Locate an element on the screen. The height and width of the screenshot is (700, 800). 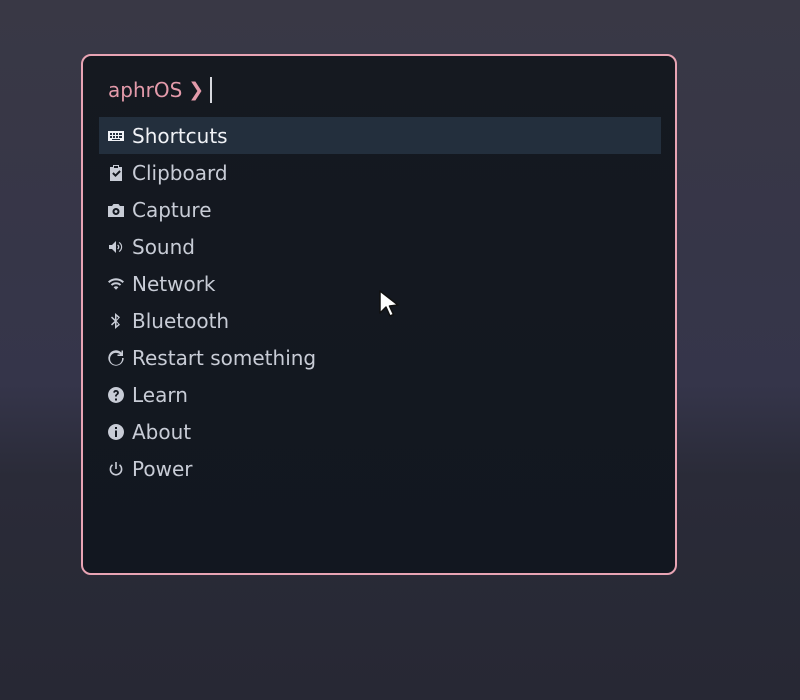
menu-item-label: Power is located at coordinates (162, 468).